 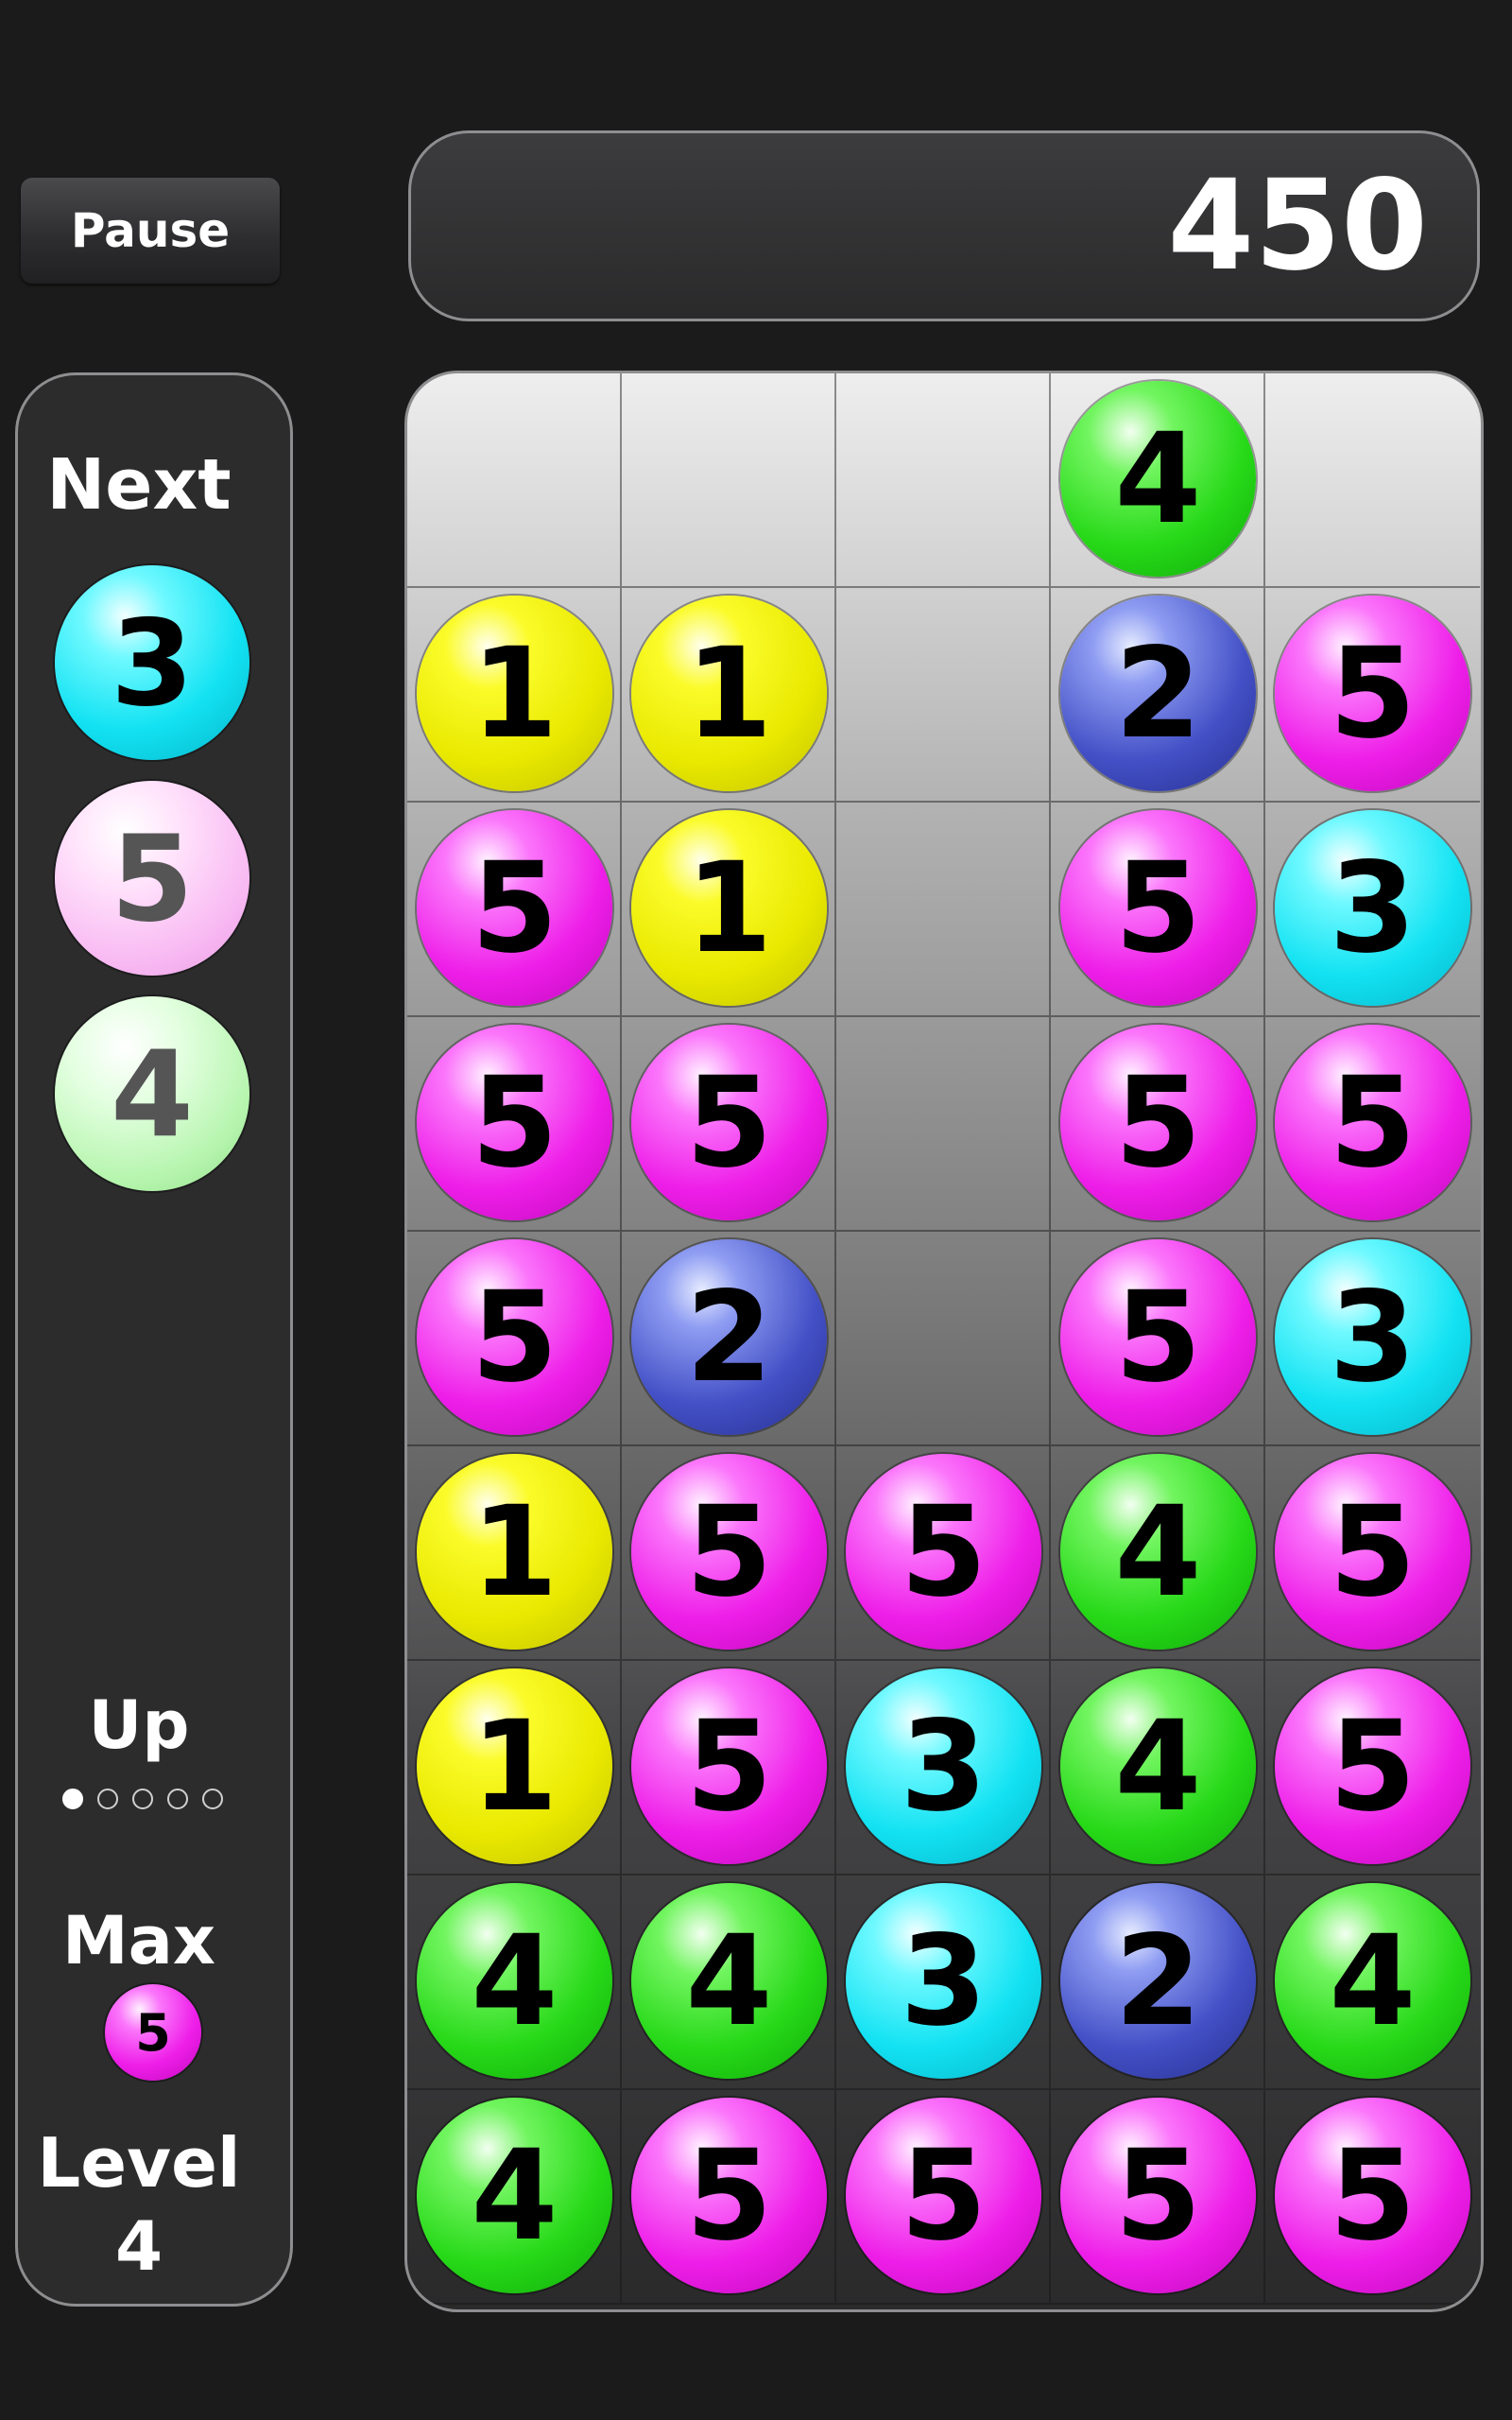 I want to click on up-progress-dots, so click(x=142, y=1799).